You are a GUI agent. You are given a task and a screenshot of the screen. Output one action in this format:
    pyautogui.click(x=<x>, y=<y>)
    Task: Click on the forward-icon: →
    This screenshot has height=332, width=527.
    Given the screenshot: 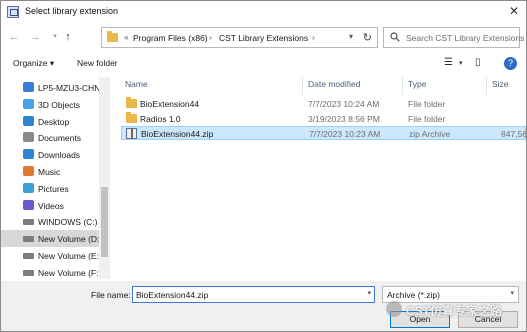 What is the action you would take?
    pyautogui.click(x=35, y=37)
    